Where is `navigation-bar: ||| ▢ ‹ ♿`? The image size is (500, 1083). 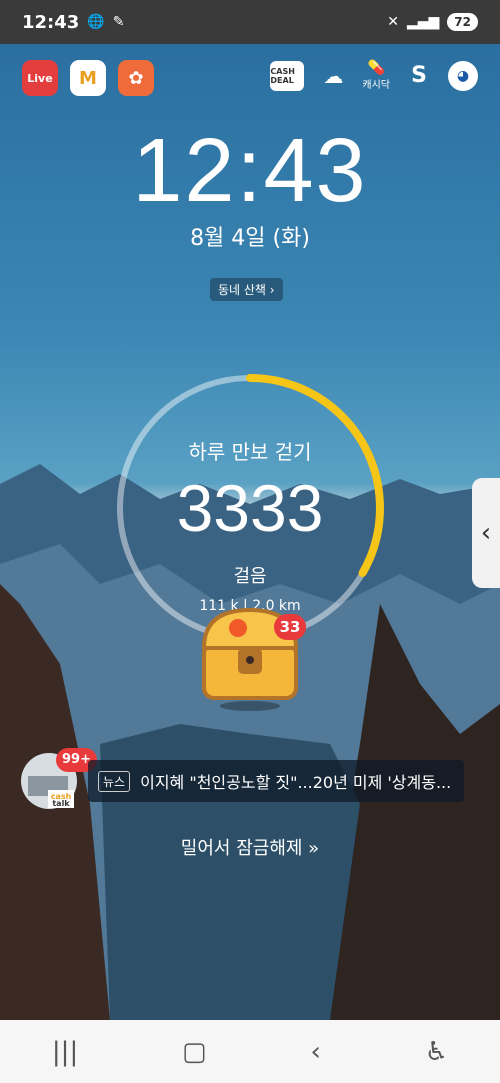 navigation-bar: ||| ▢ ‹ ♿ is located at coordinates (250, 1051).